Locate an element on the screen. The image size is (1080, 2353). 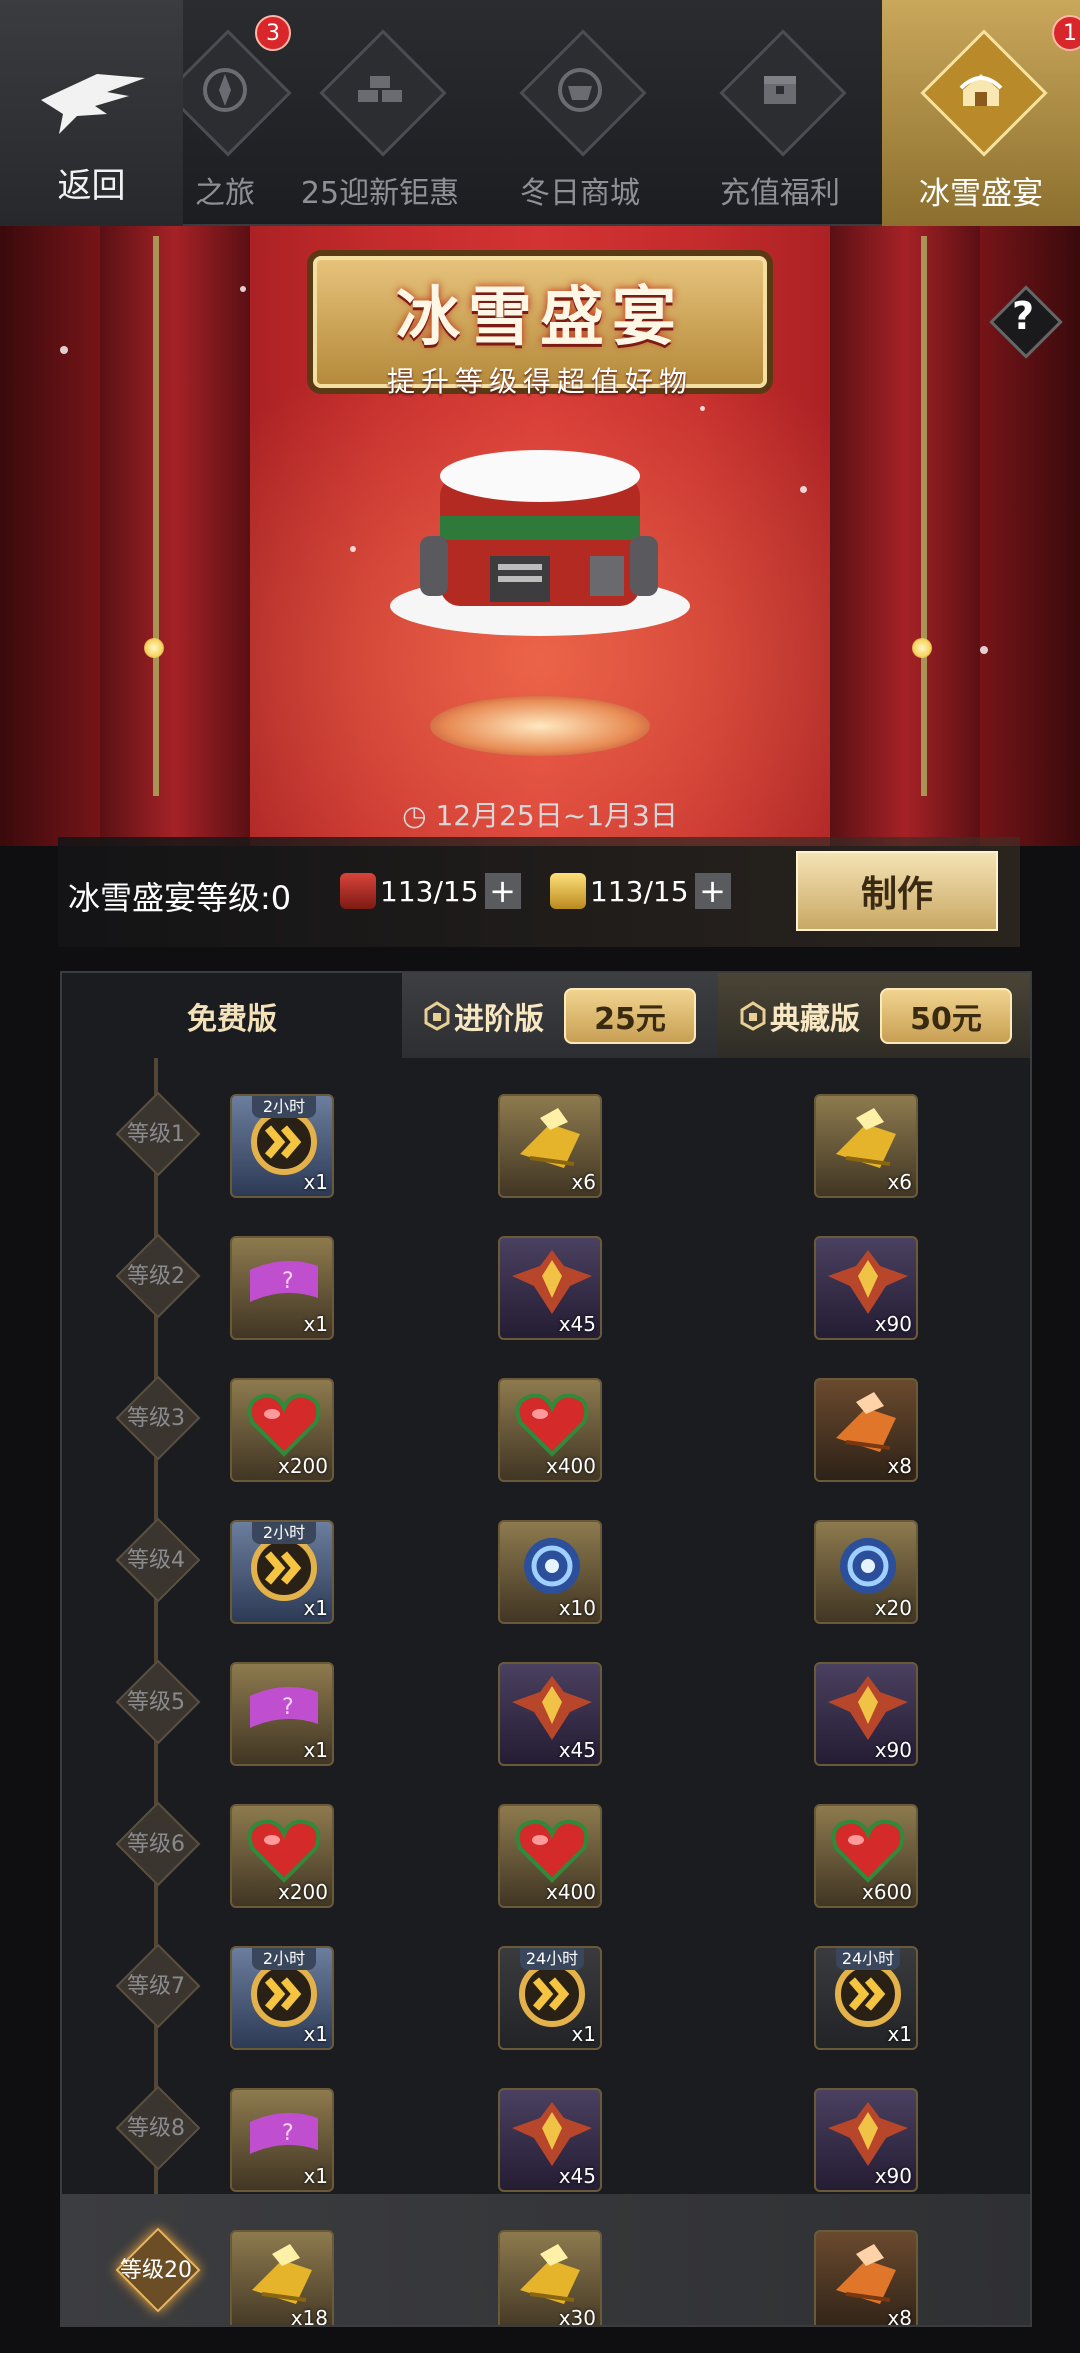
gold-box-icon is located at coordinates (568, 891).